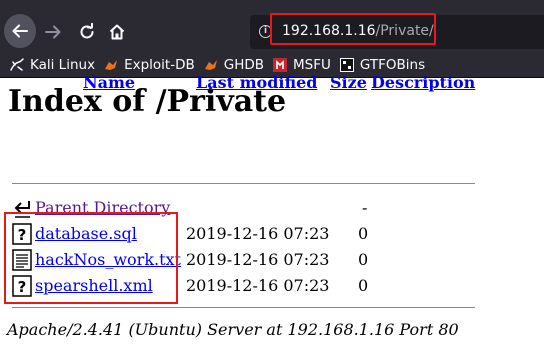  I want to click on home-icon, so click(117, 32).